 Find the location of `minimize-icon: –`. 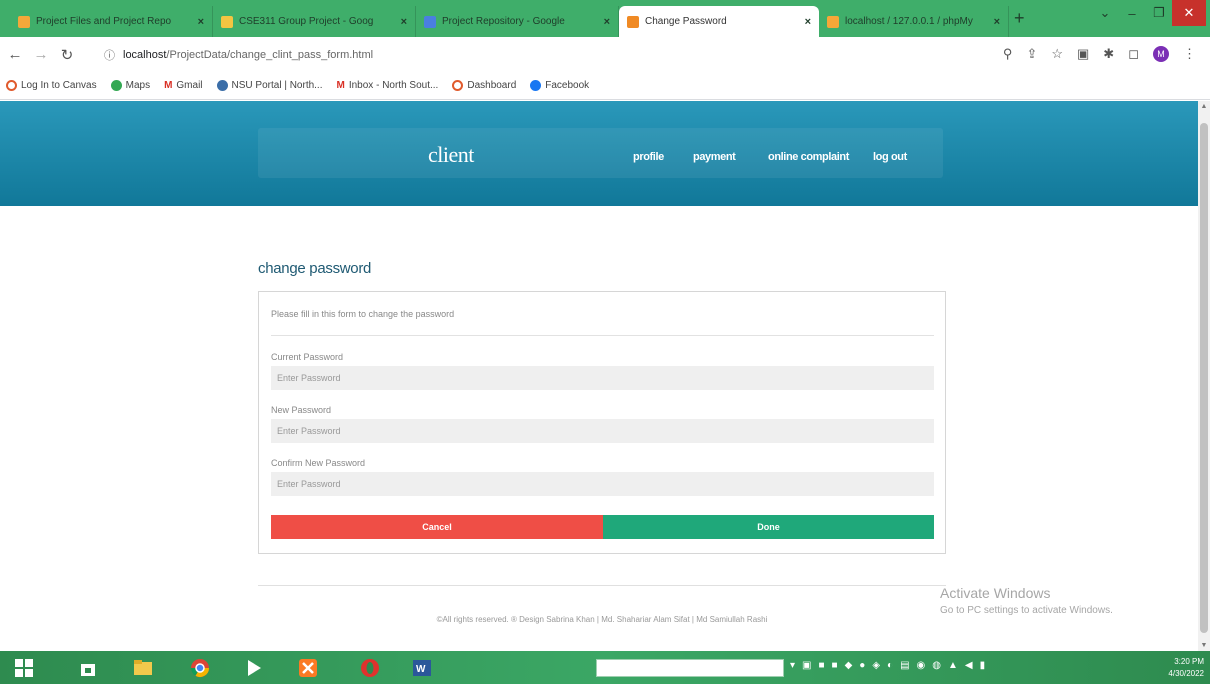

minimize-icon: – is located at coordinates (1132, 13).